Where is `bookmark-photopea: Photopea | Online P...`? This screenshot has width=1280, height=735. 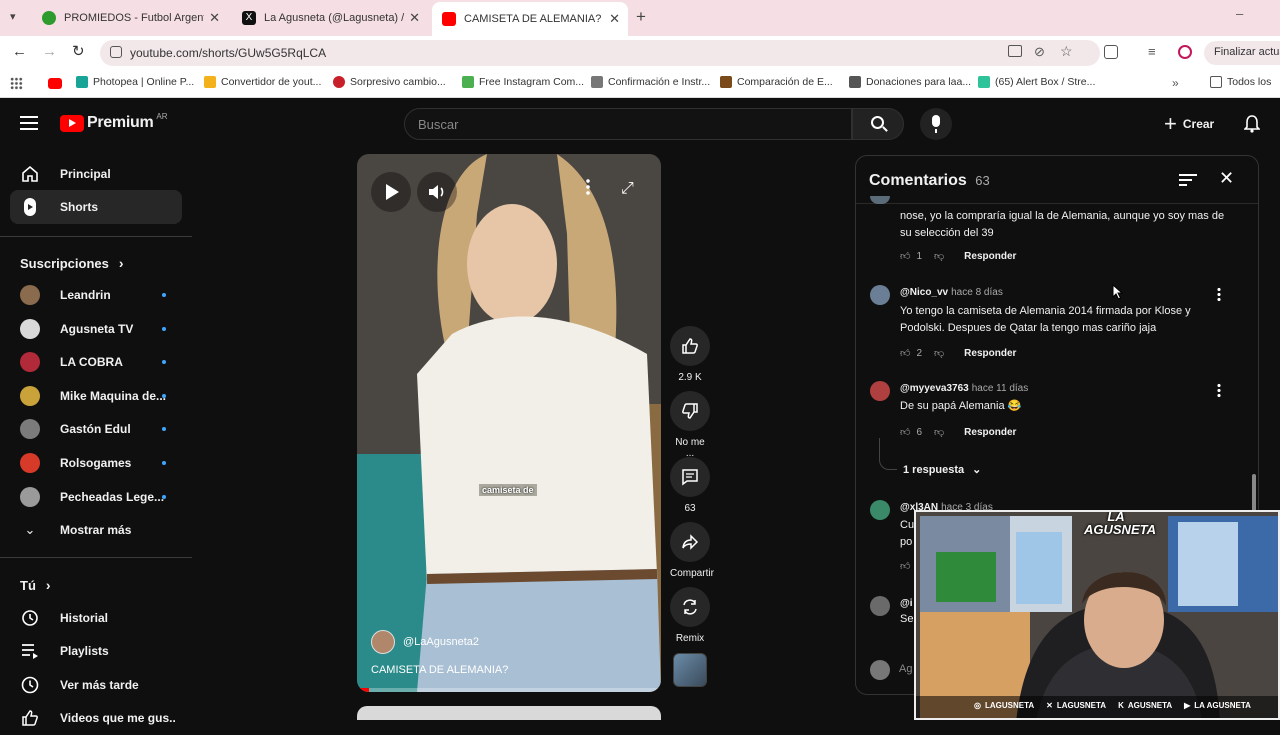
bookmark-photopea: Photopea | Online P... is located at coordinates (135, 82).